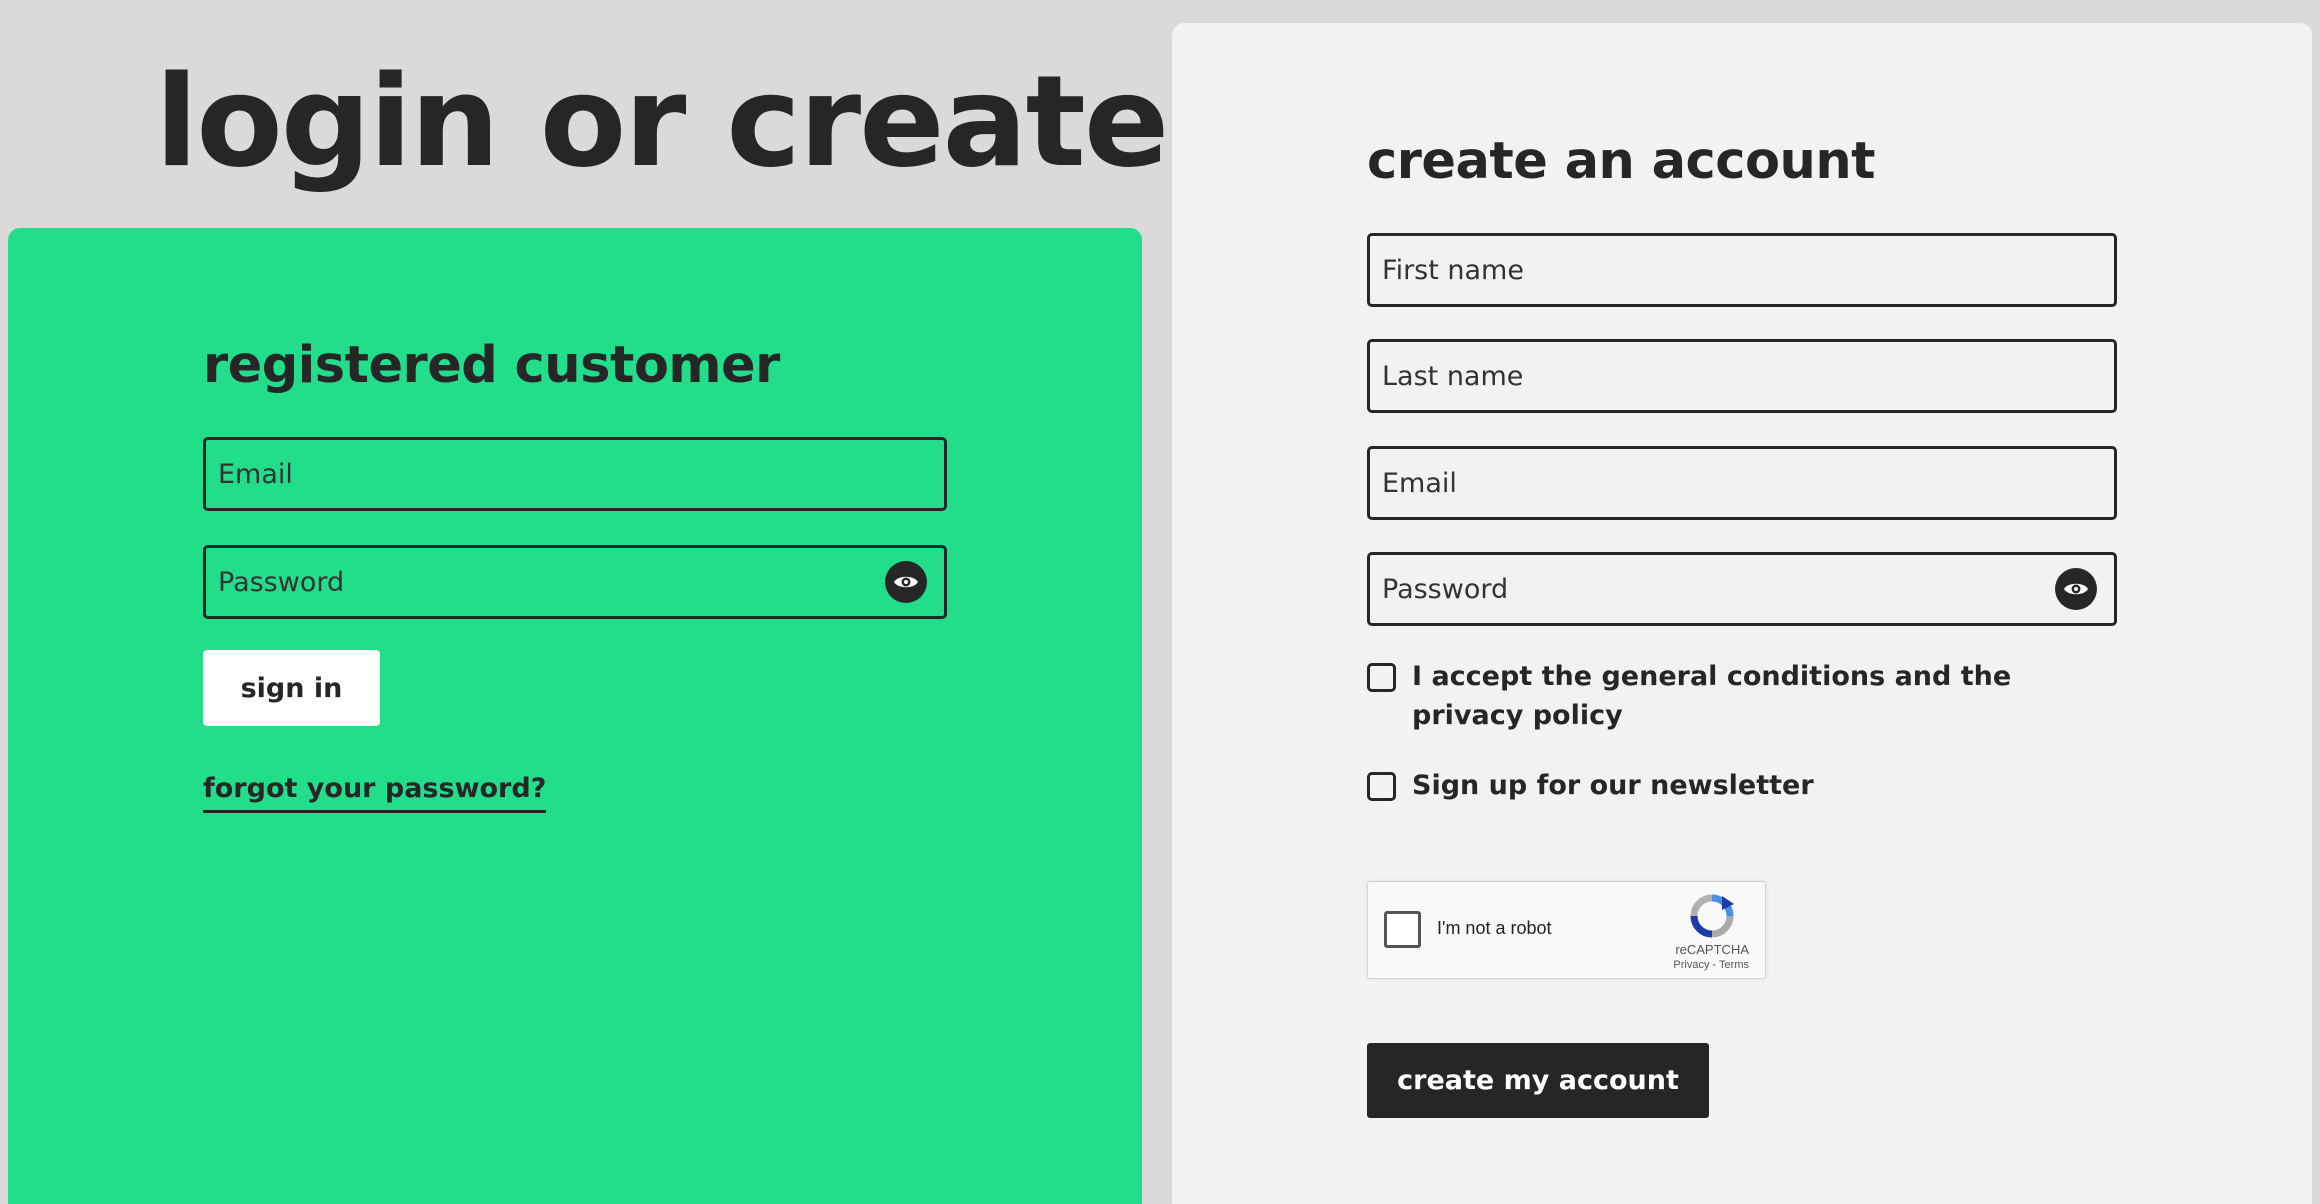 The image size is (2320, 1204). I want to click on login-heading: registered customer, so click(491, 365).